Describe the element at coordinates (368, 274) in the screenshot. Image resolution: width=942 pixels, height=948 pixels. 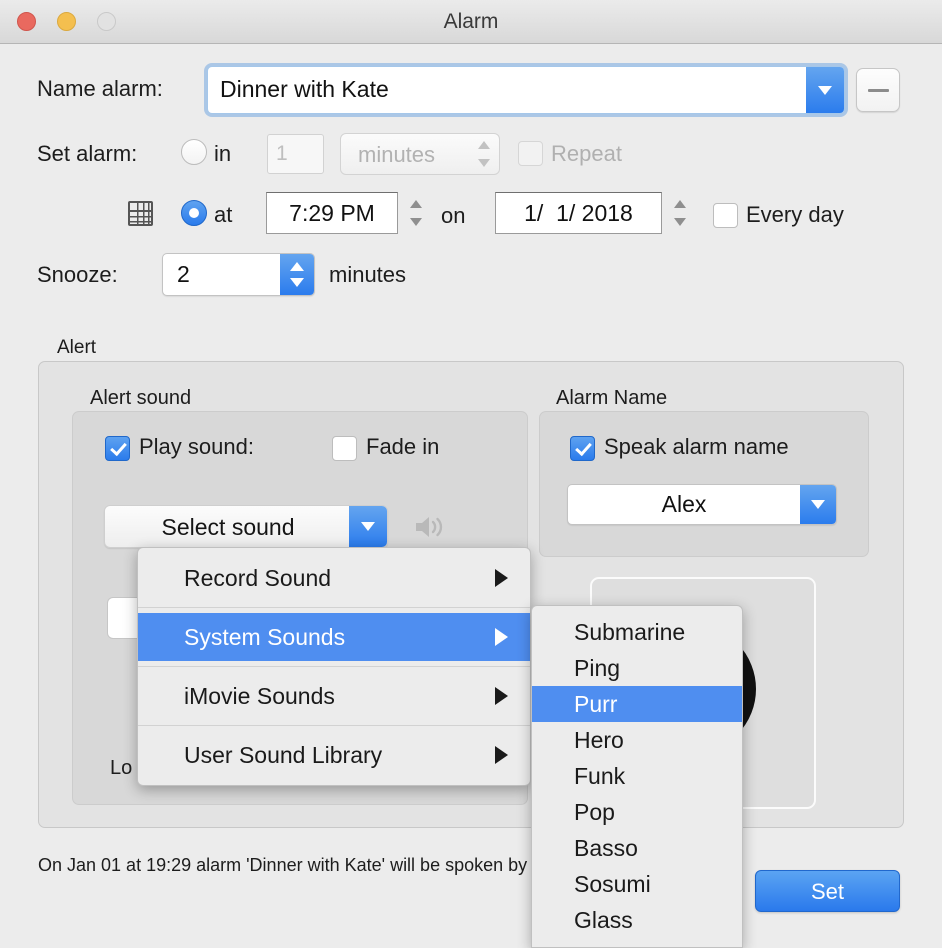
I see `snooze-unit-label: minutes` at that location.